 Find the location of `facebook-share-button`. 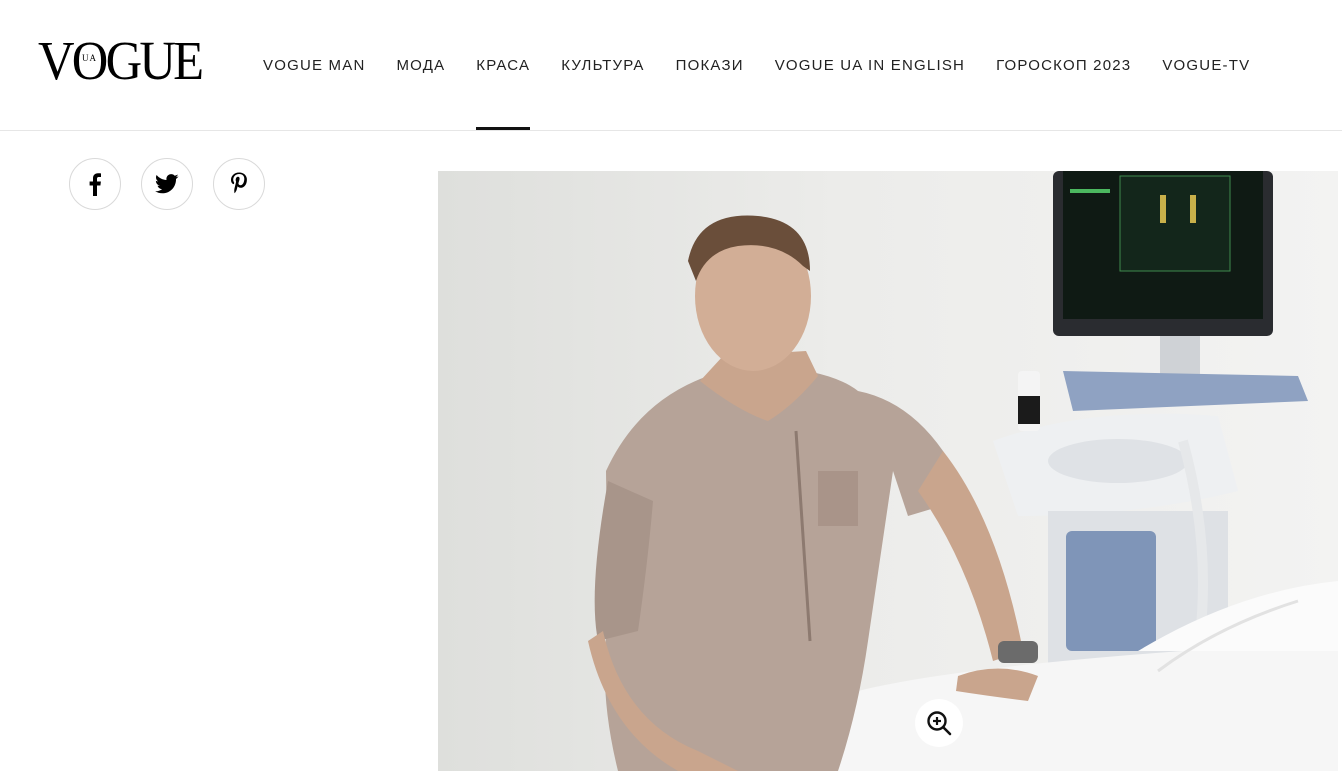

facebook-share-button is located at coordinates (95, 184).